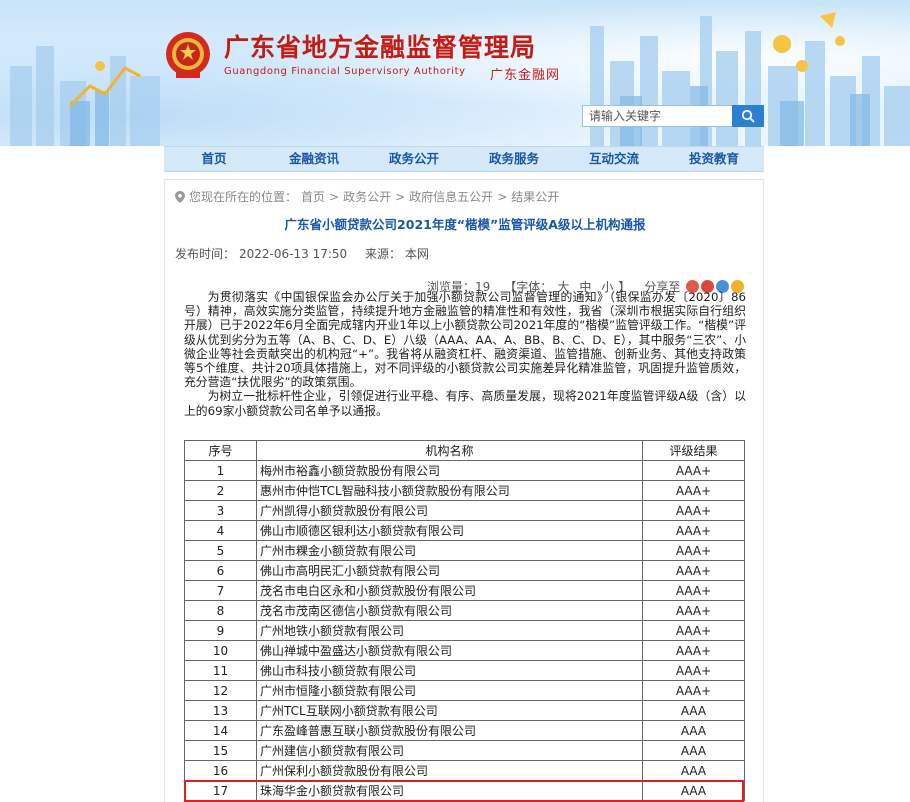 This screenshot has height=802, width=910. What do you see at coordinates (314, 159) in the screenshot?
I see `nav-item-finance-news: 金融资讯` at bounding box center [314, 159].